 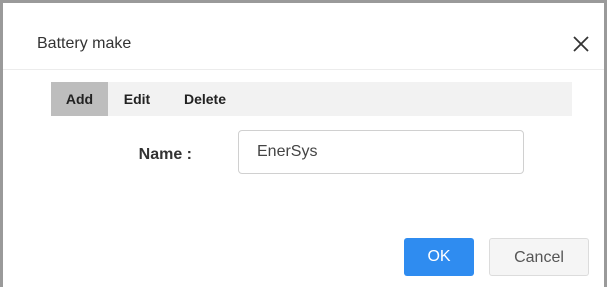 What do you see at coordinates (137, 99) in the screenshot?
I see `edit-button: Edit` at bounding box center [137, 99].